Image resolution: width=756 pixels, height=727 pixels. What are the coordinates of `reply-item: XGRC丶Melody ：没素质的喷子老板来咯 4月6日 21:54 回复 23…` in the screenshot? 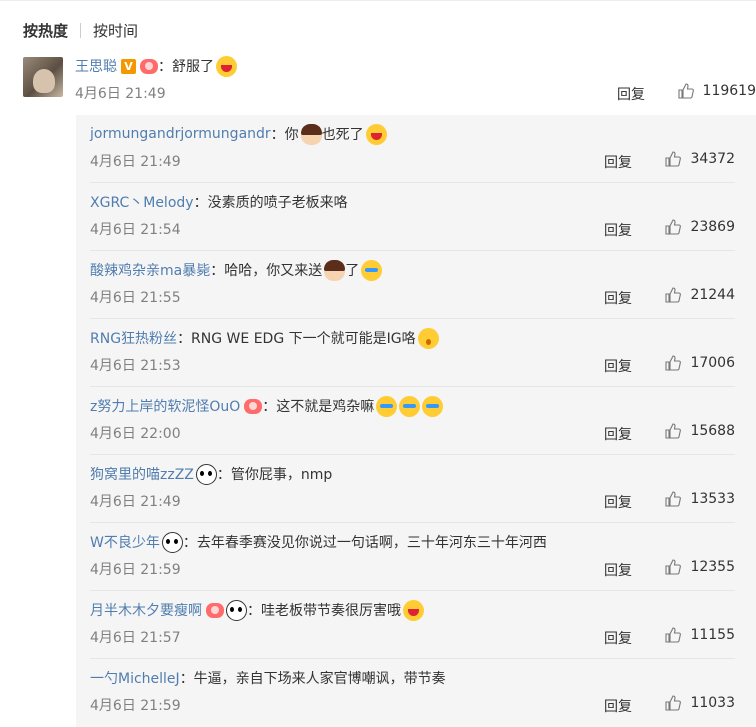 It's located at (416, 217).